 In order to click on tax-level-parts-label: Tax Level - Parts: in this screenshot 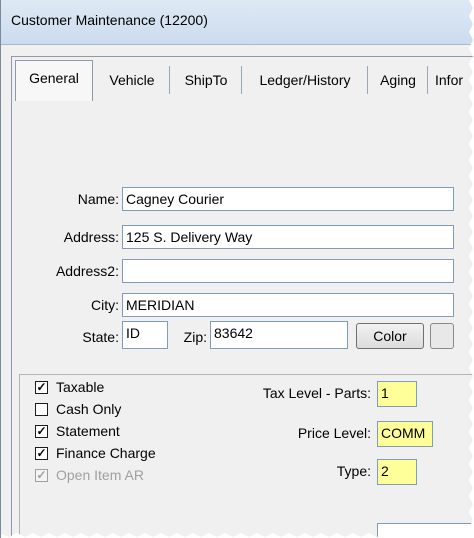, I will do `click(316, 393)`.